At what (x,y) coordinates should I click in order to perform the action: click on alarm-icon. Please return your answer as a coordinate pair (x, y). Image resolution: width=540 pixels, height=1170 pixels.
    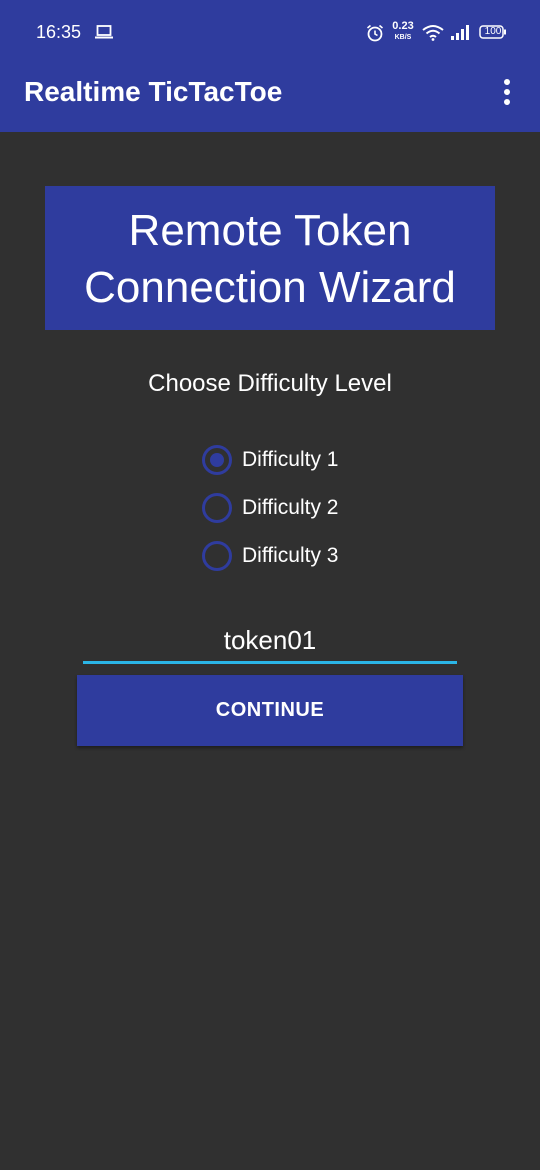
    Looking at the image, I should click on (375, 33).